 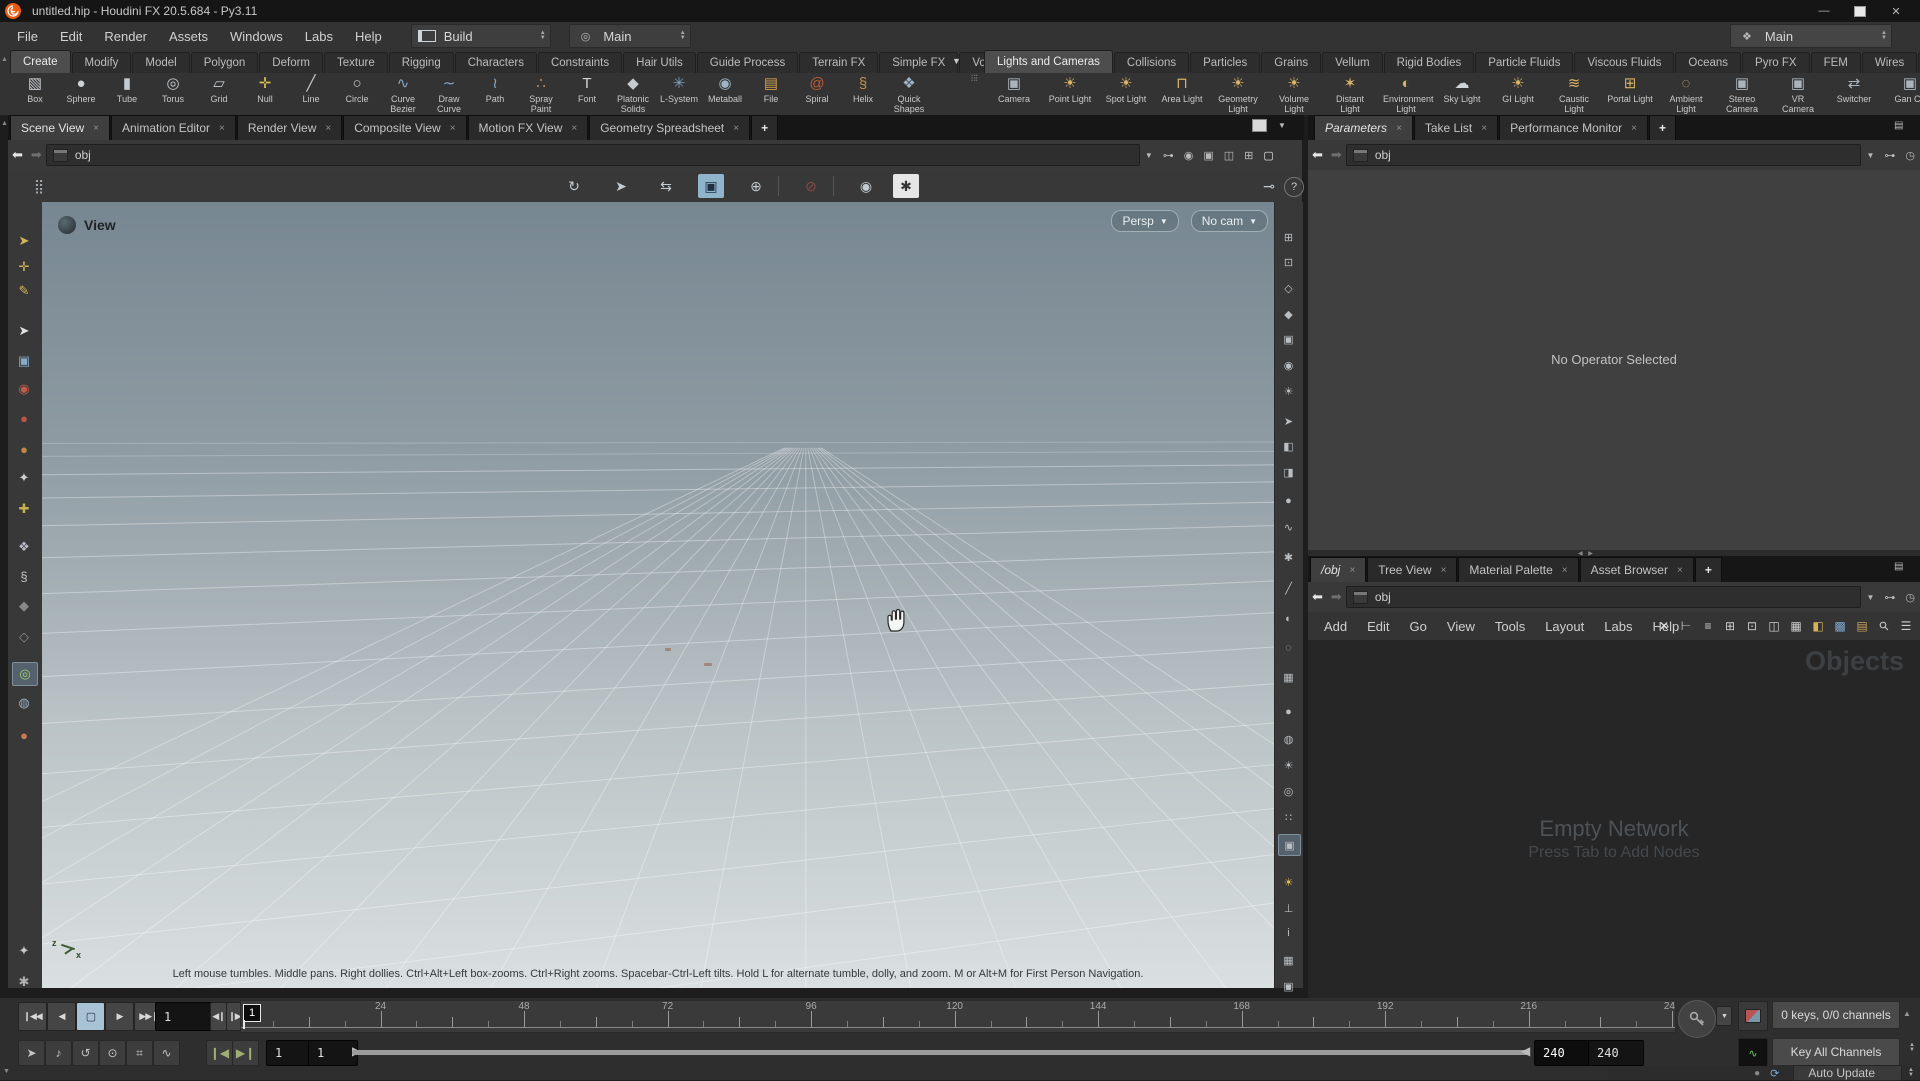 I want to click on zoom-box-icon: ⊕, so click(x=756, y=186).